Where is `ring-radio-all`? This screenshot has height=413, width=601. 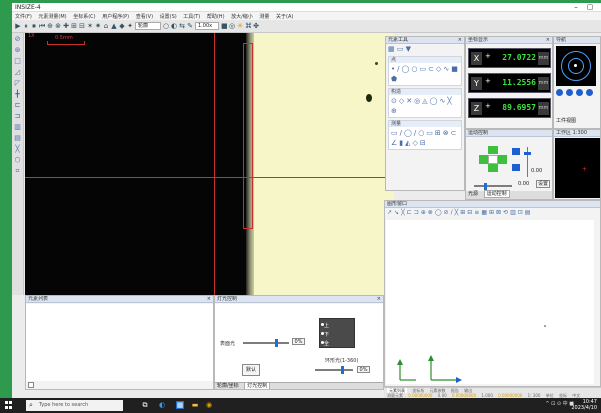 ring-radio-all is located at coordinates (322, 342).